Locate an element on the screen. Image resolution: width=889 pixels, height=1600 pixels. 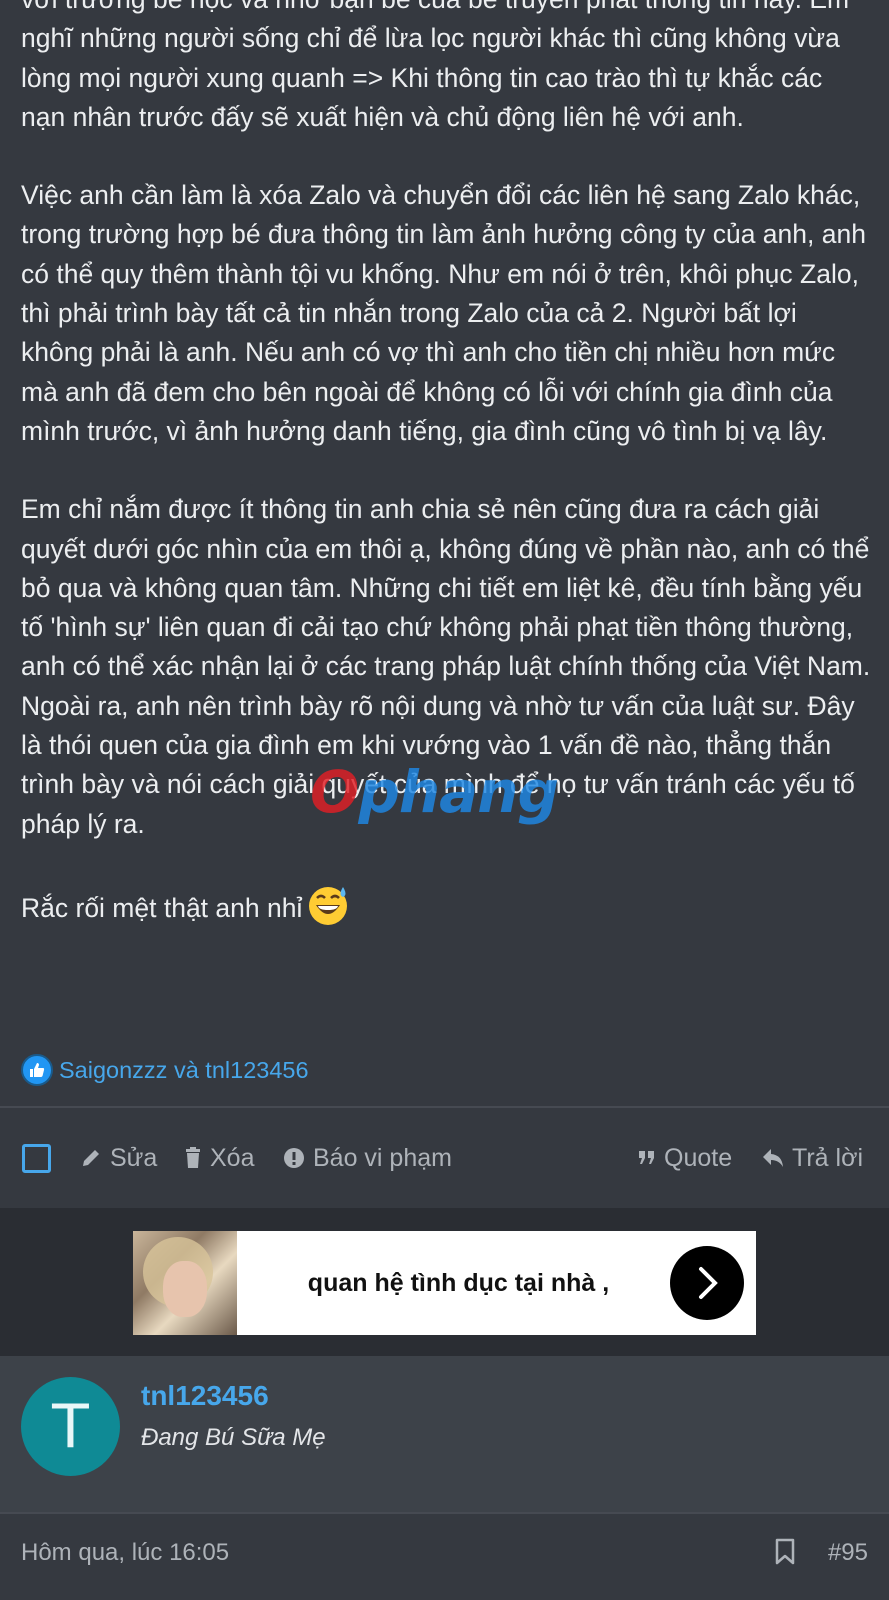
quote-icon is located at coordinates (646, 1157).